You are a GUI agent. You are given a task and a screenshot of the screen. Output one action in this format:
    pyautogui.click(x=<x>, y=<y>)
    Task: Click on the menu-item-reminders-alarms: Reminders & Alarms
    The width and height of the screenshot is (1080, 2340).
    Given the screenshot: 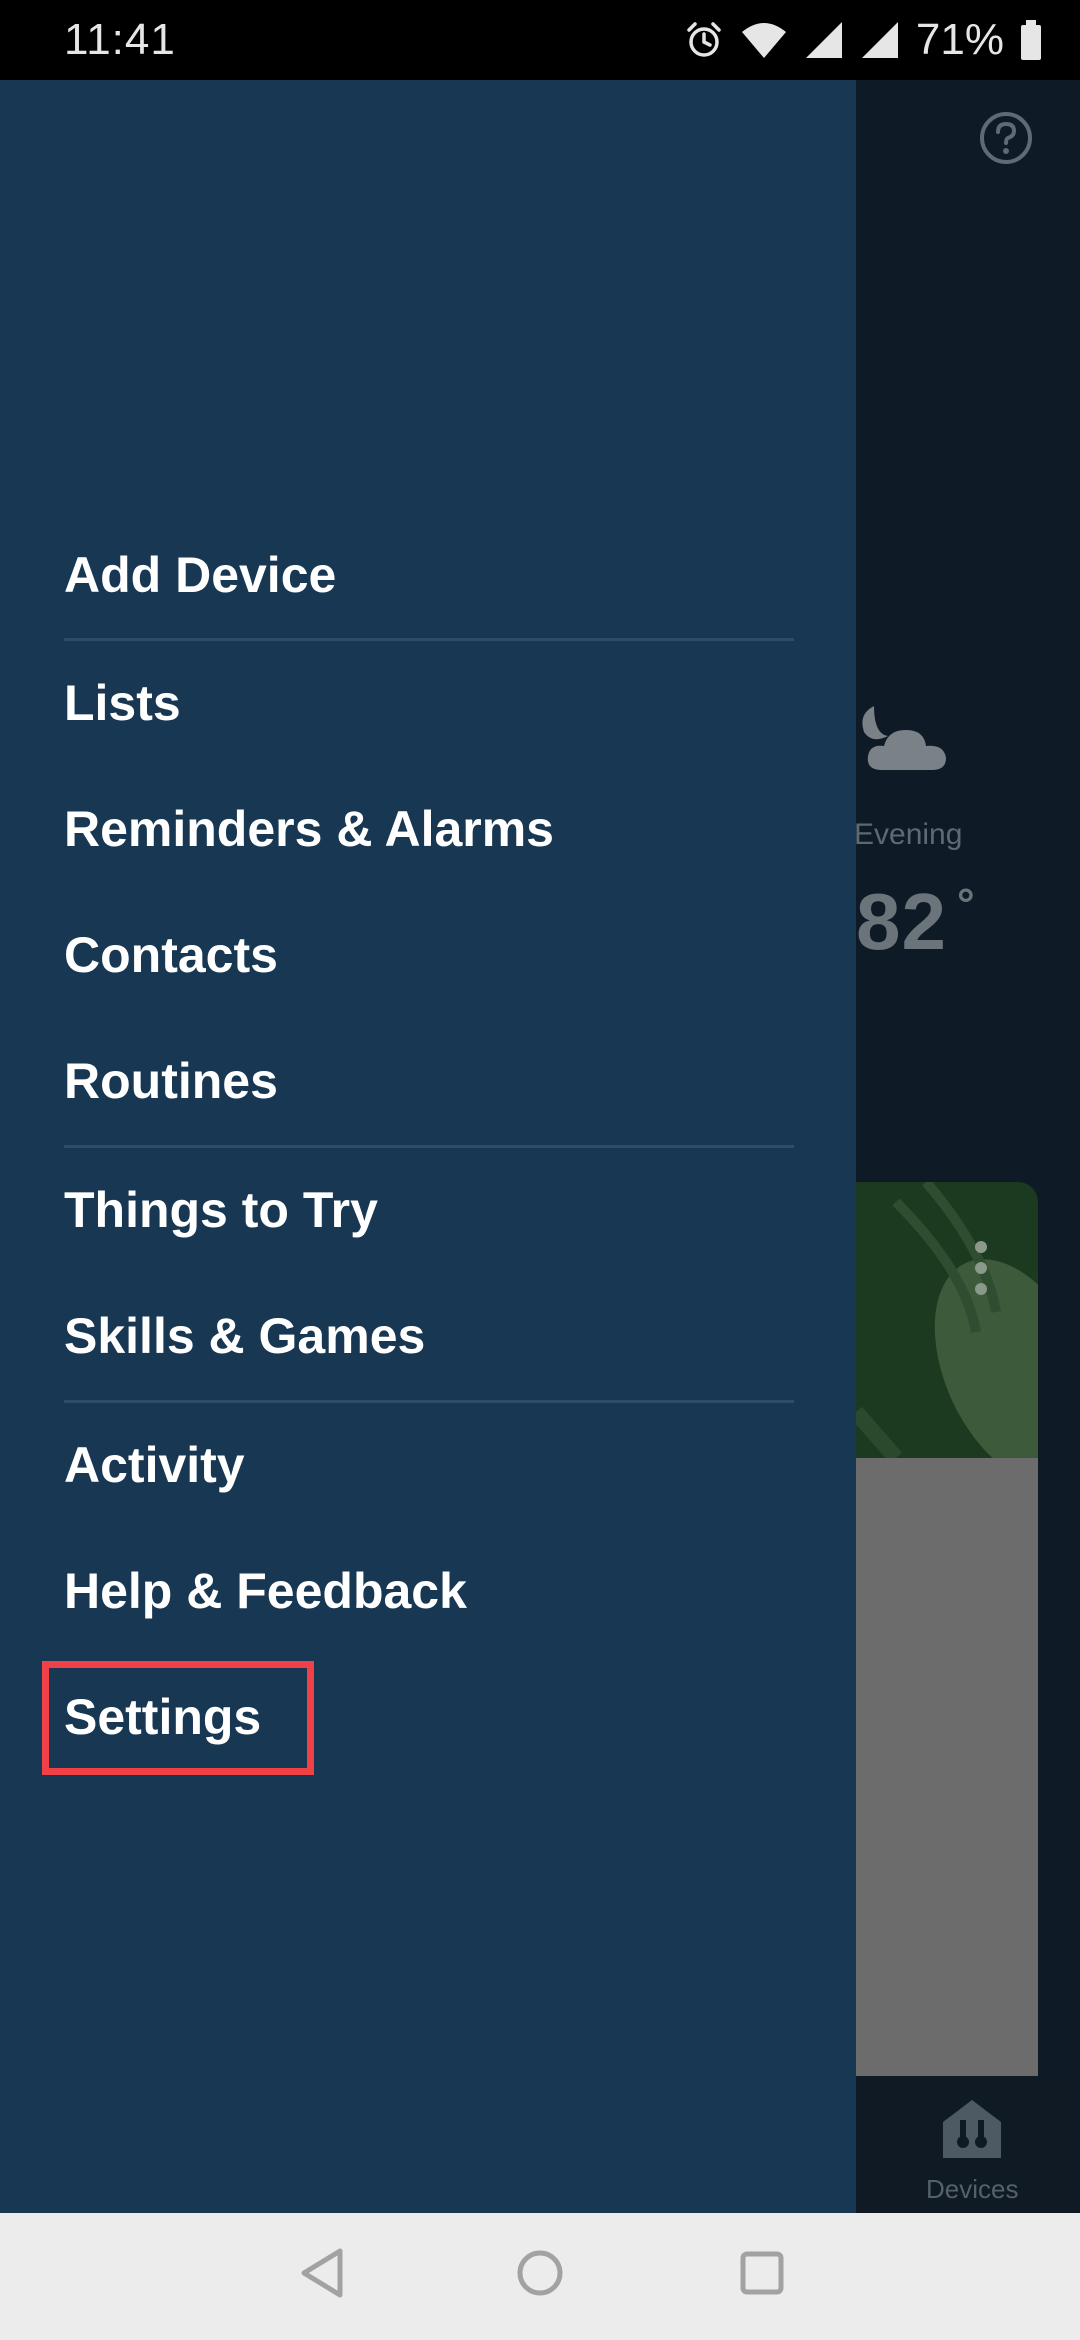 What is the action you would take?
    pyautogui.click(x=309, y=829)
    